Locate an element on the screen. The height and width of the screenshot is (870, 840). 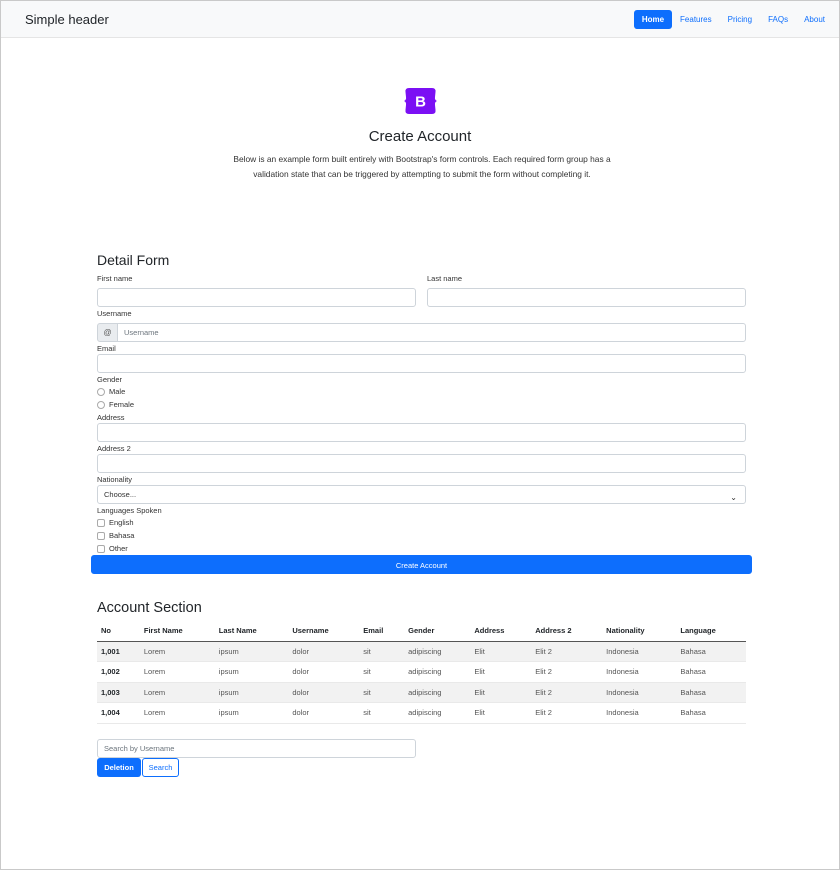
bootstrap-logo-icon: B is located at coordinates (420, 101).